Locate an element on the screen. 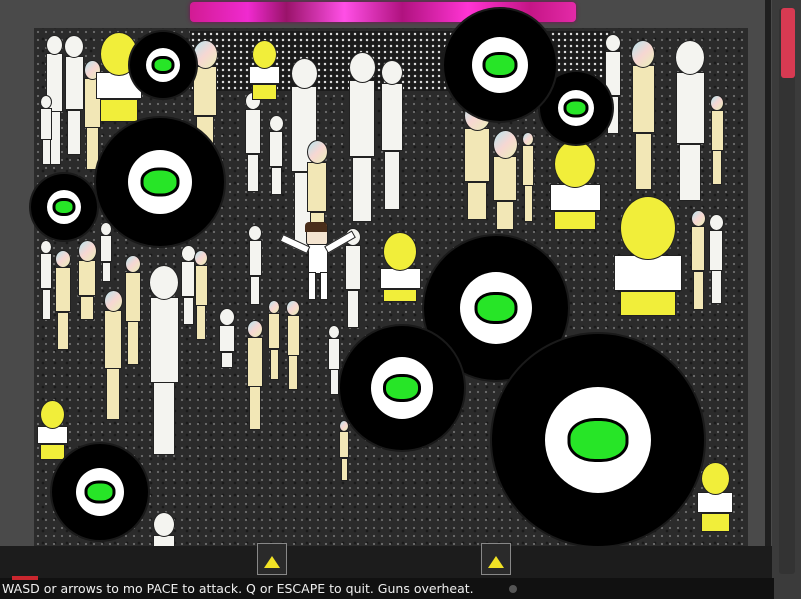 The height and width of the screenshot is (599, 801). player-character is located at coordinates (317, 261).